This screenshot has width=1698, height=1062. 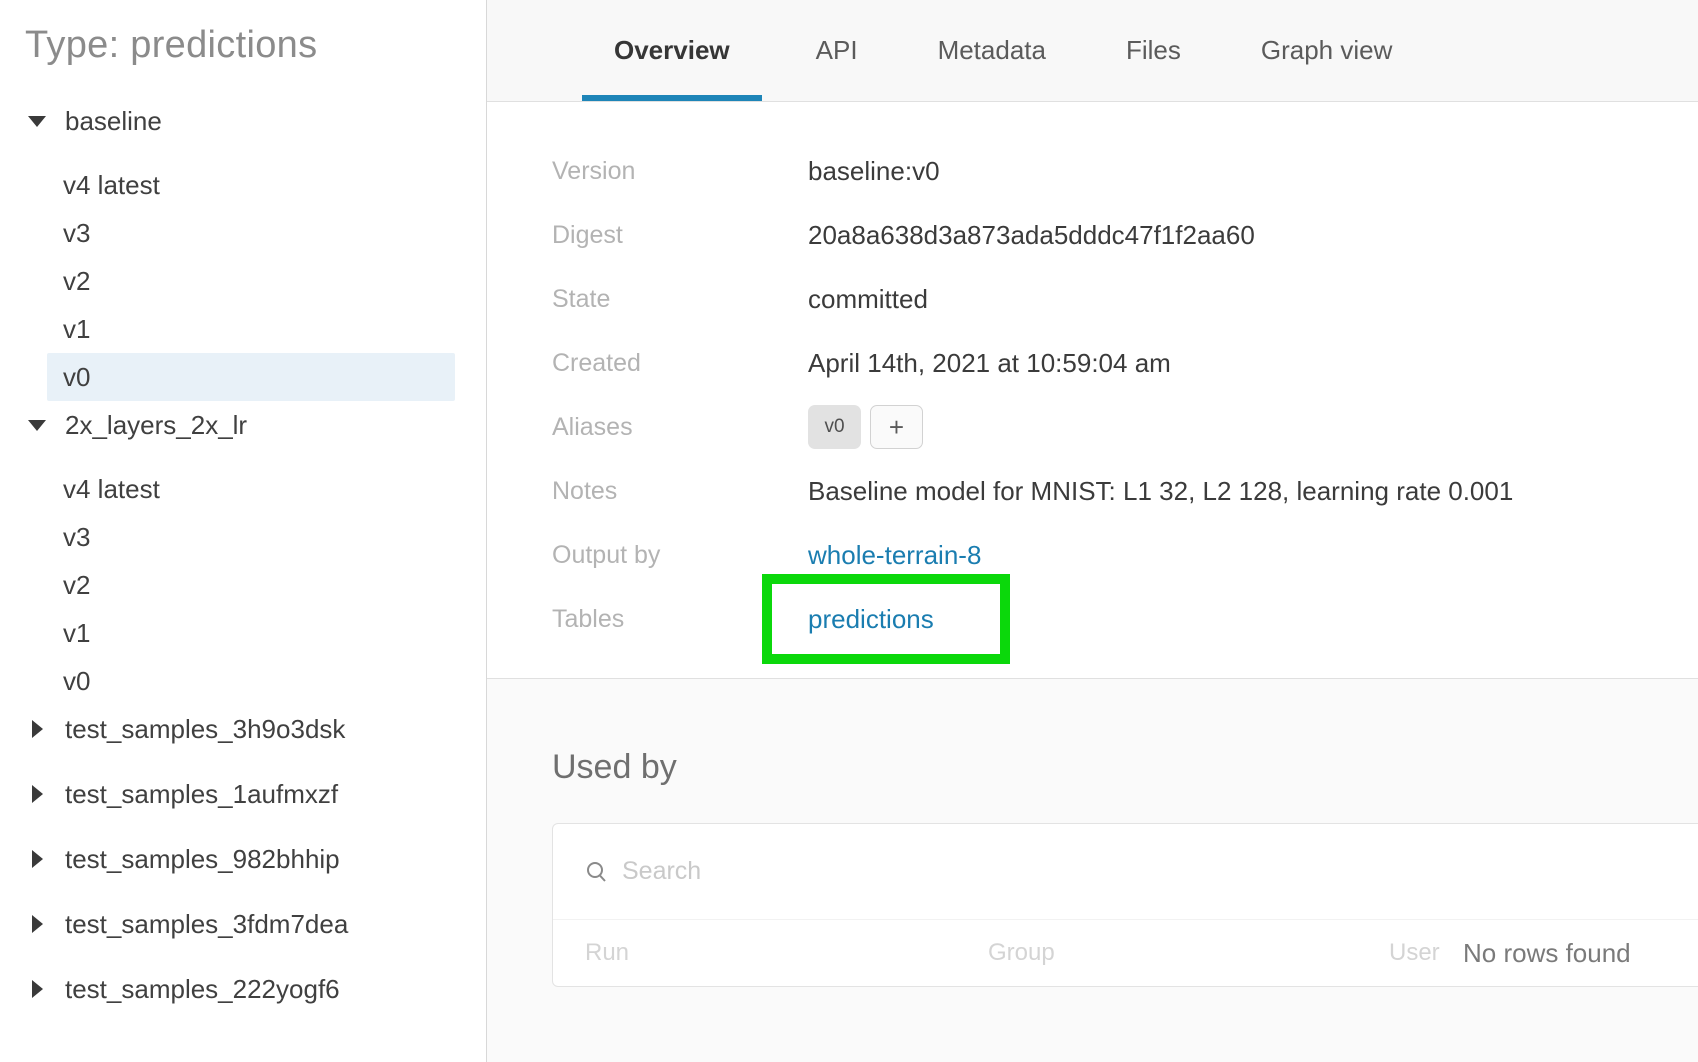 What do you see at coordinates (1125, 619) in the screenshot?
I see `field-row-tables: Tables predictions` at bounding box center [1125, 619].